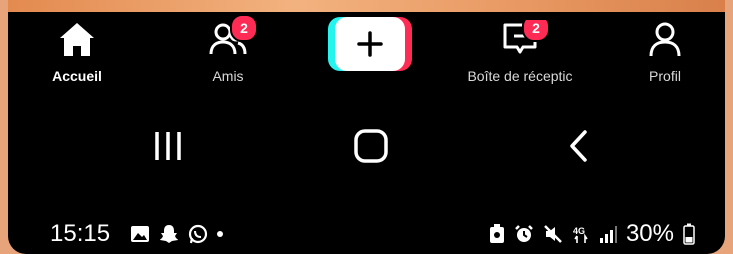  I want to click on profile-icon, so click(665, 39).